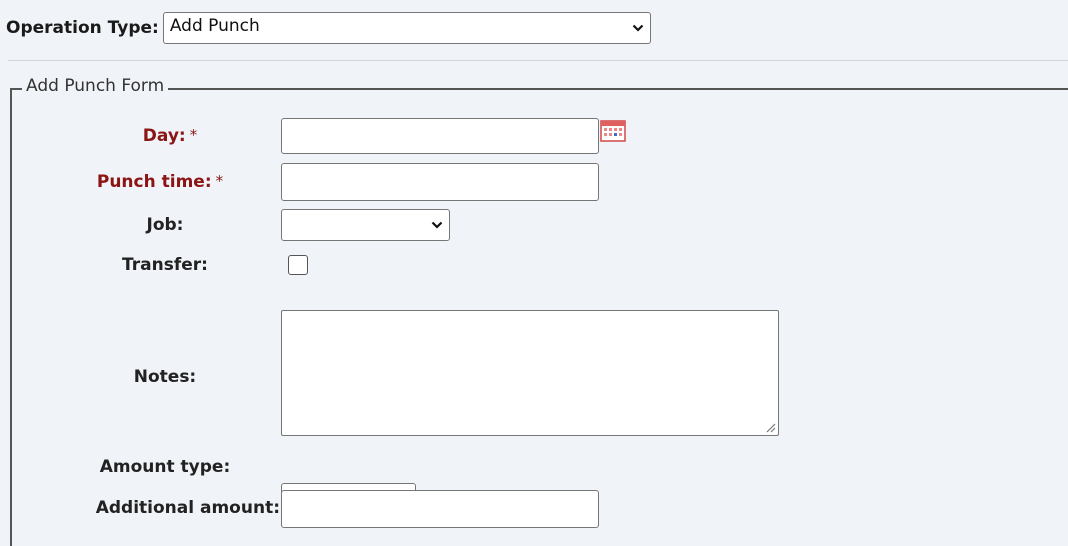 The image size is (1068, 546). What do you see at coordinates (440, 182) in the screenshot?
I see `punch-time-input` at bounding box center [440, 182].